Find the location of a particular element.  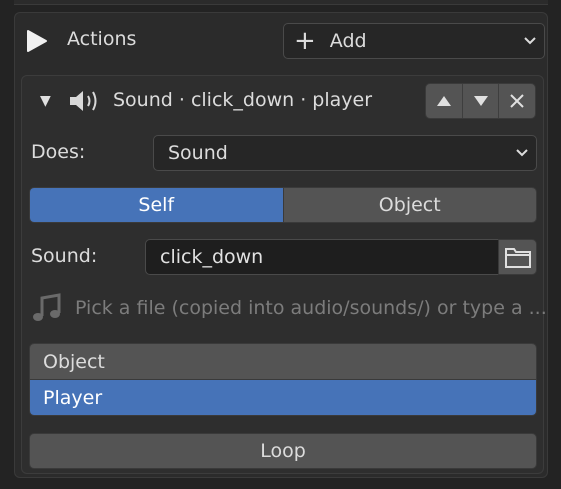

folder-icon is located at coordinates (517, 258).